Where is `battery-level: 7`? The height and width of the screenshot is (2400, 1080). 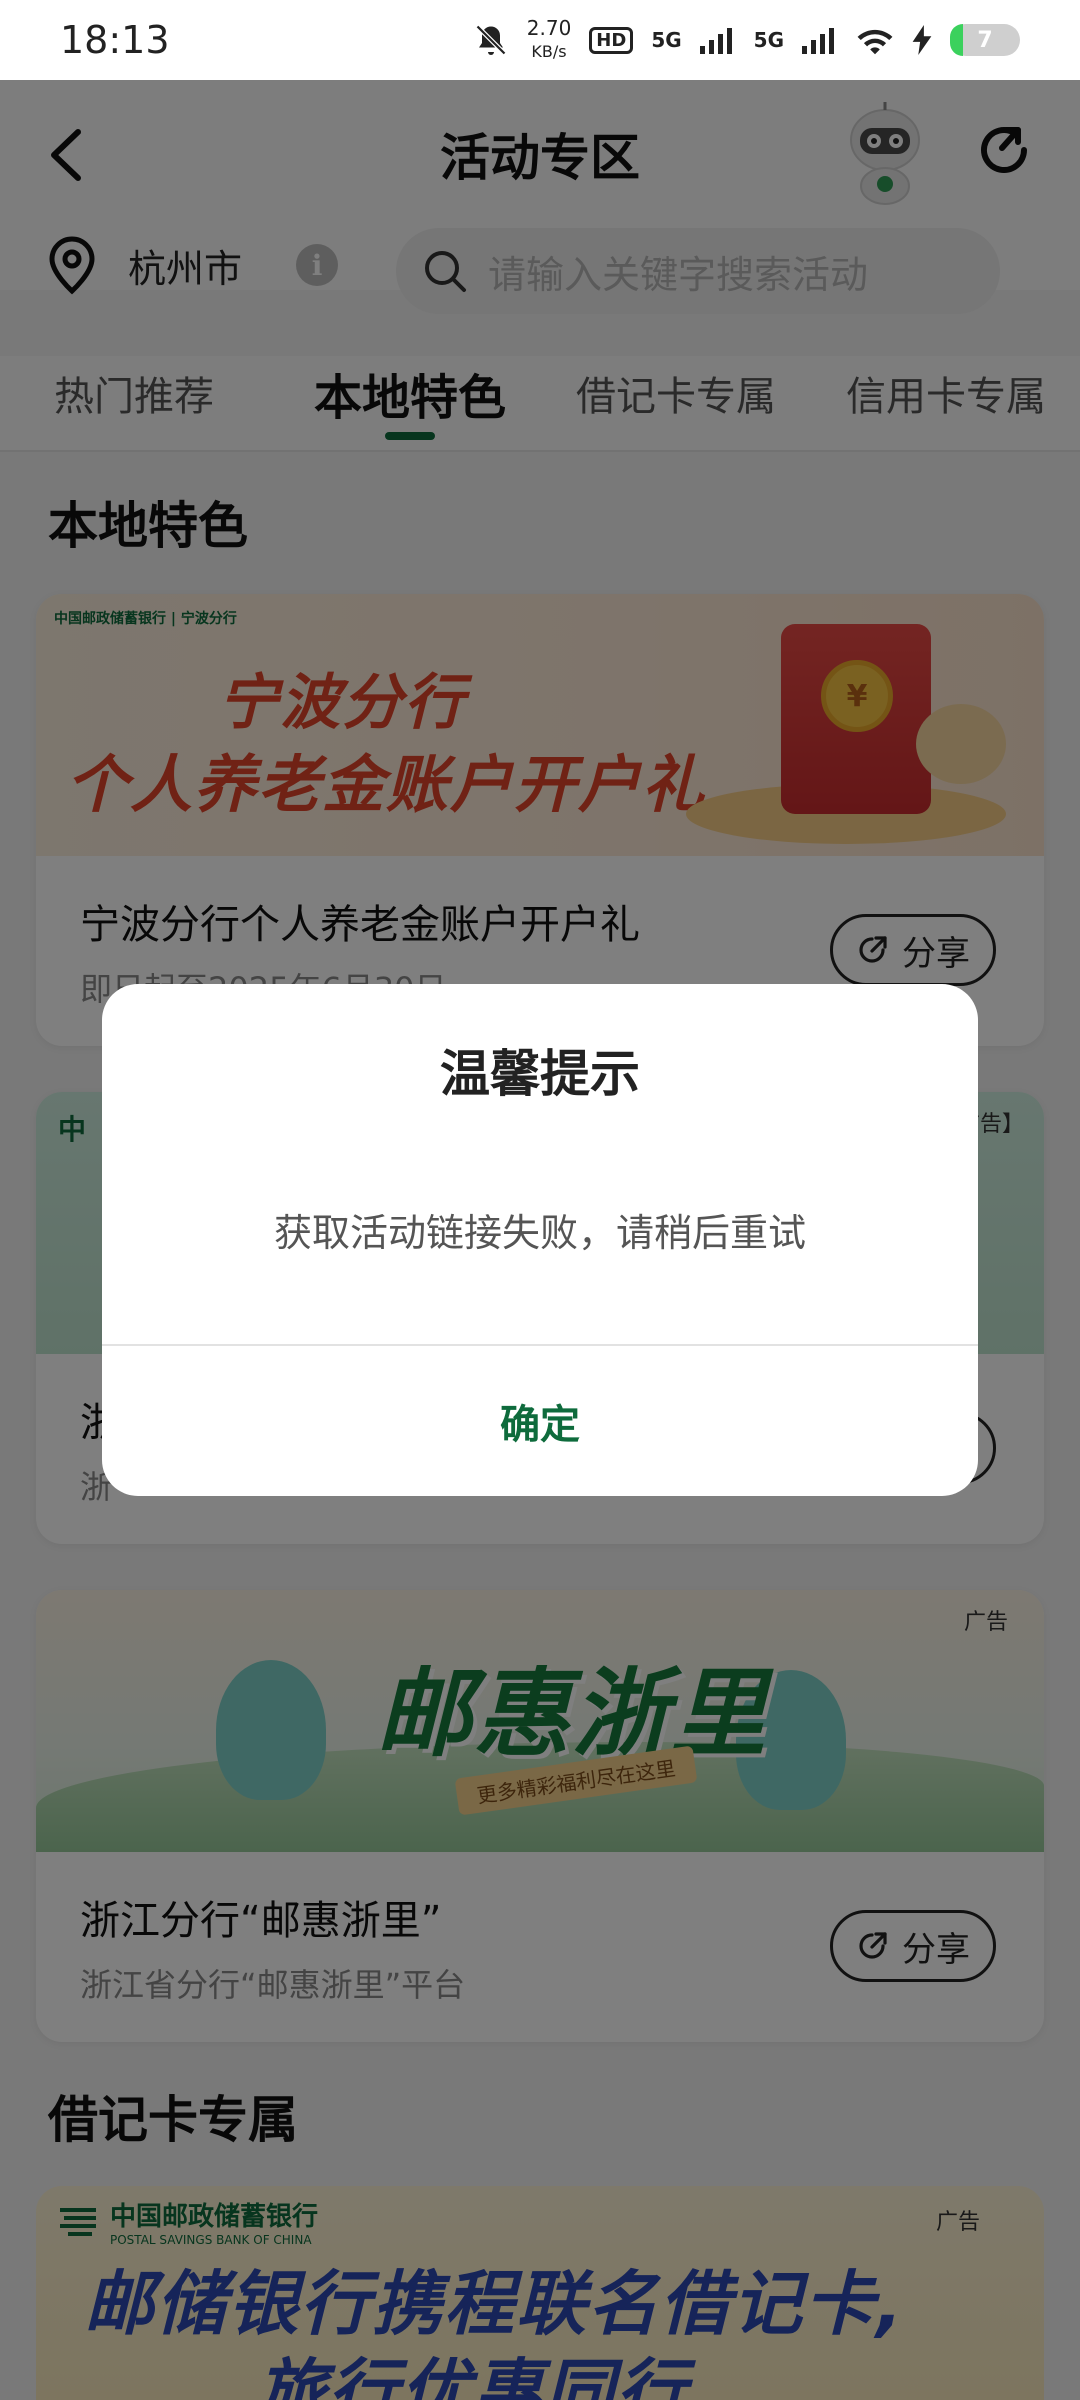 battery-level: 7 is located at coordinates (985, 40).